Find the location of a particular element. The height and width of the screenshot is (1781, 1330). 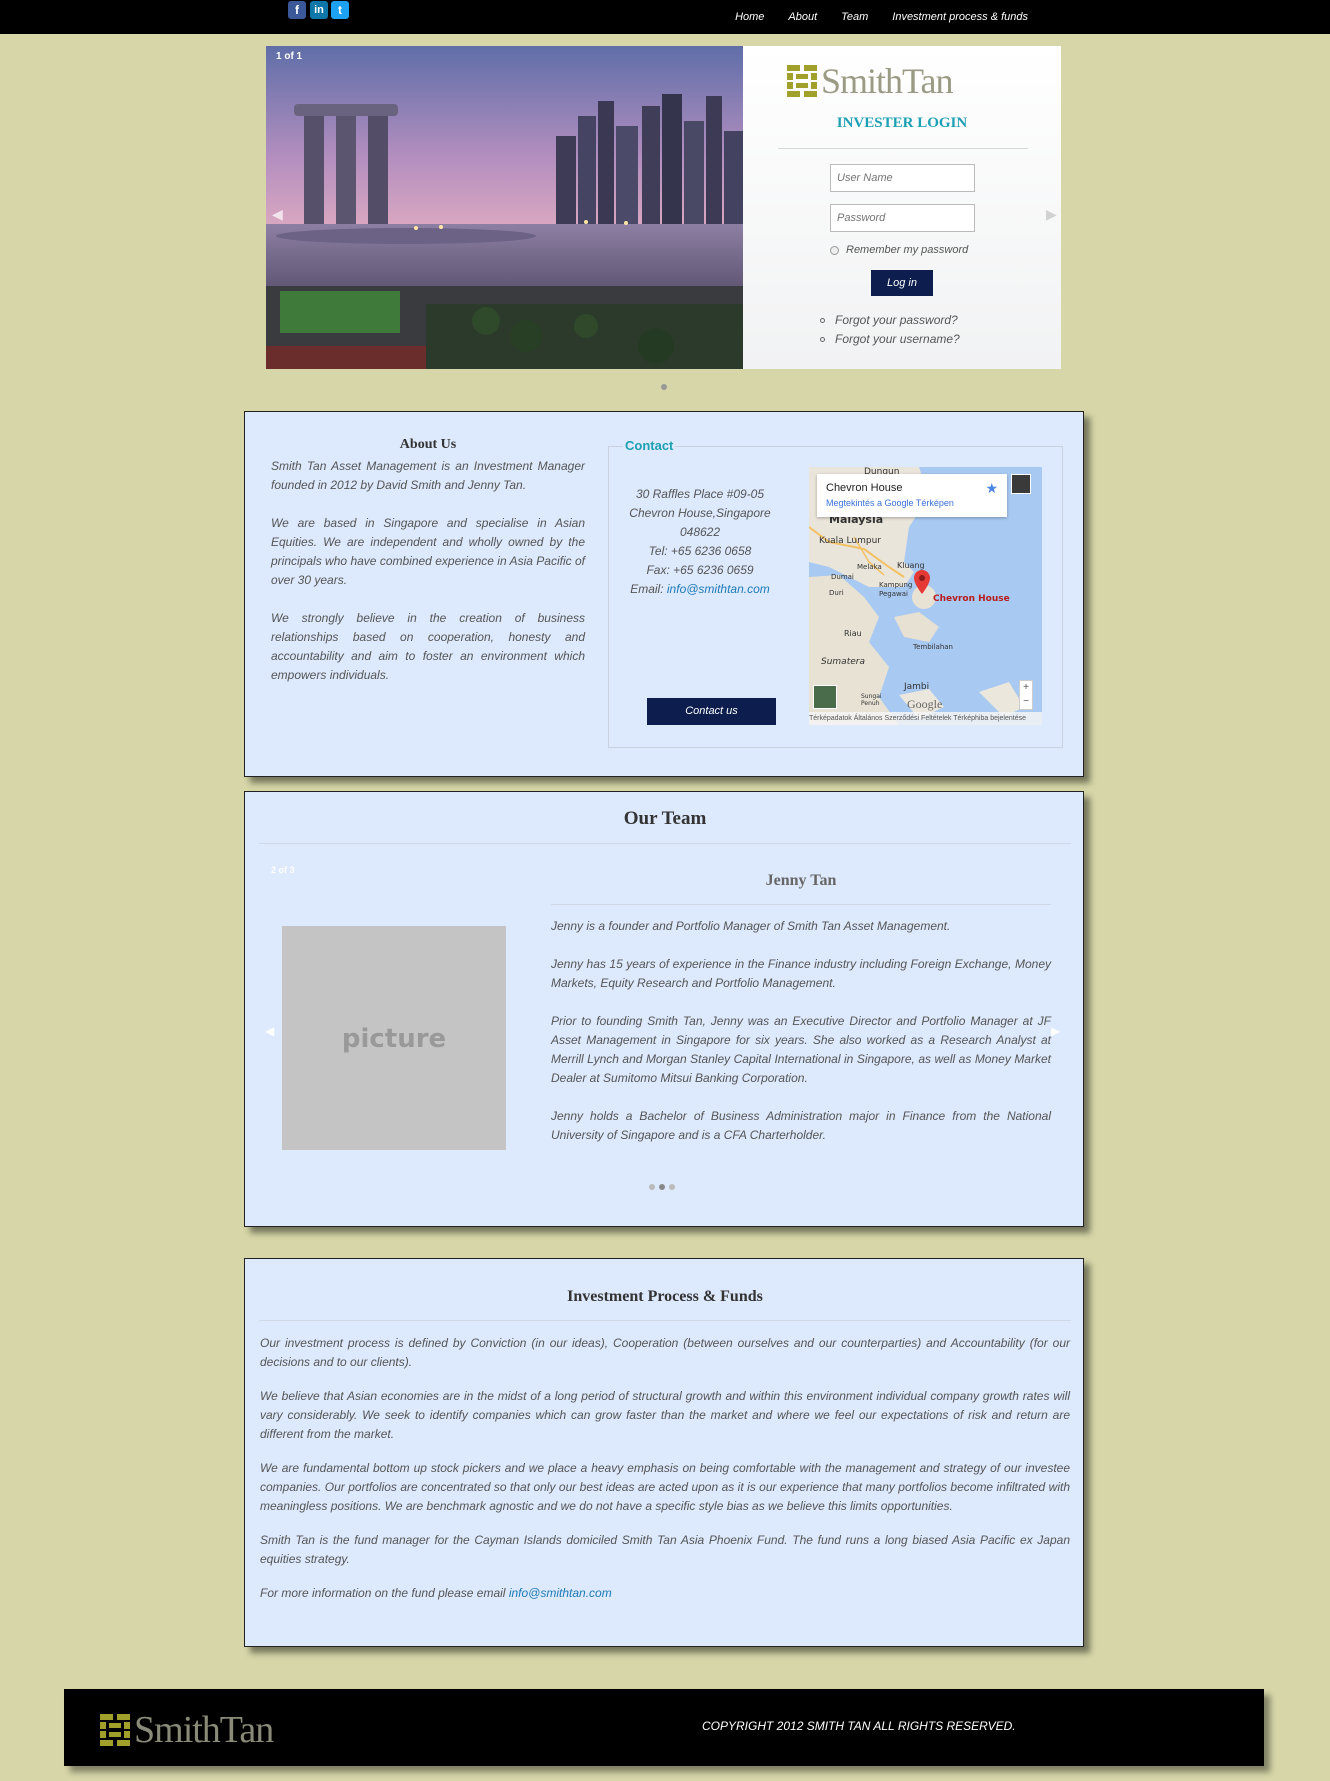

twitter-icon: t is located at coordinates (340, 10).